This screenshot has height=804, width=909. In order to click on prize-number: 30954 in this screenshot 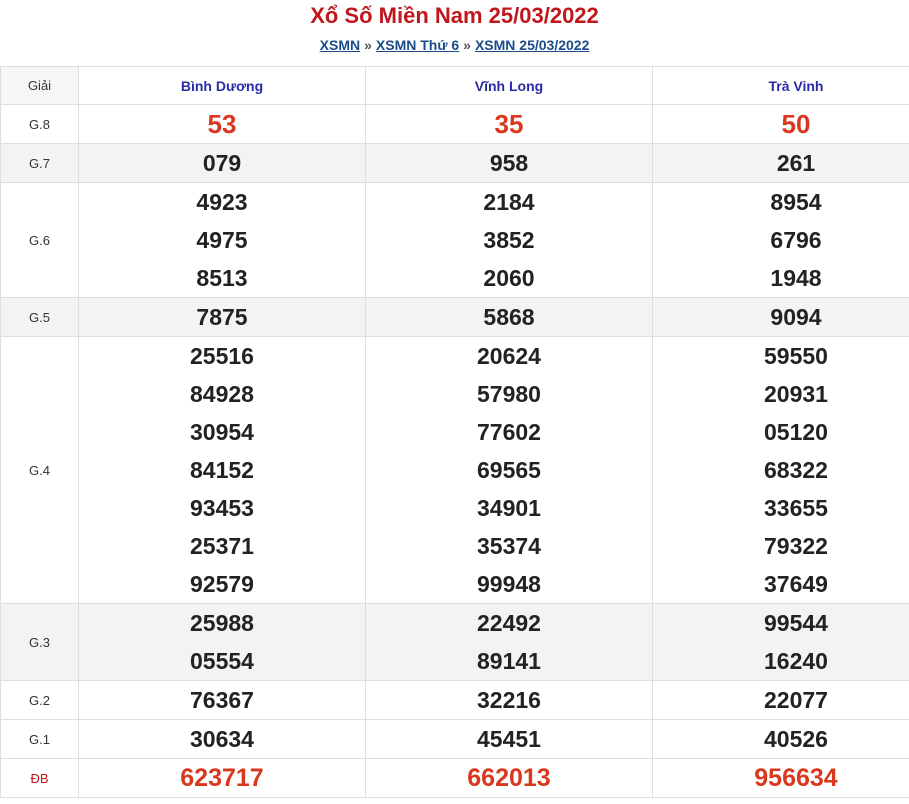, I will do `click(222, 432)`.